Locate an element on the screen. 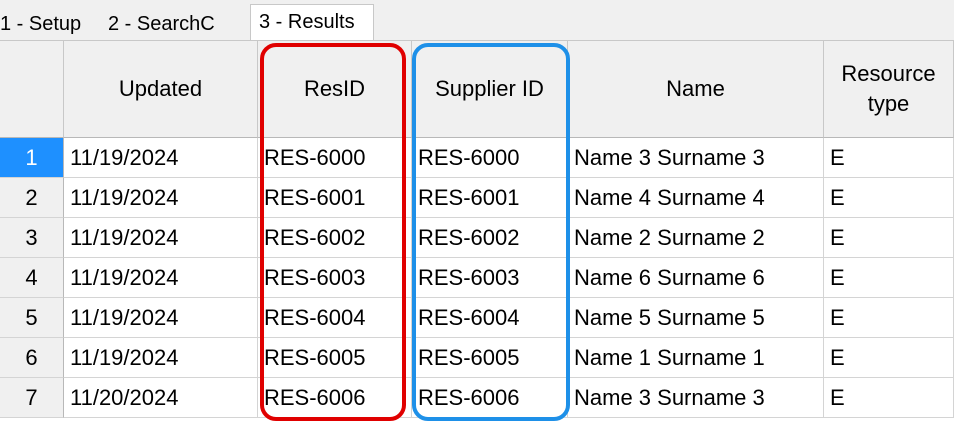  cell-updated: 11/20/2024 is located at coordinates (161, 398).